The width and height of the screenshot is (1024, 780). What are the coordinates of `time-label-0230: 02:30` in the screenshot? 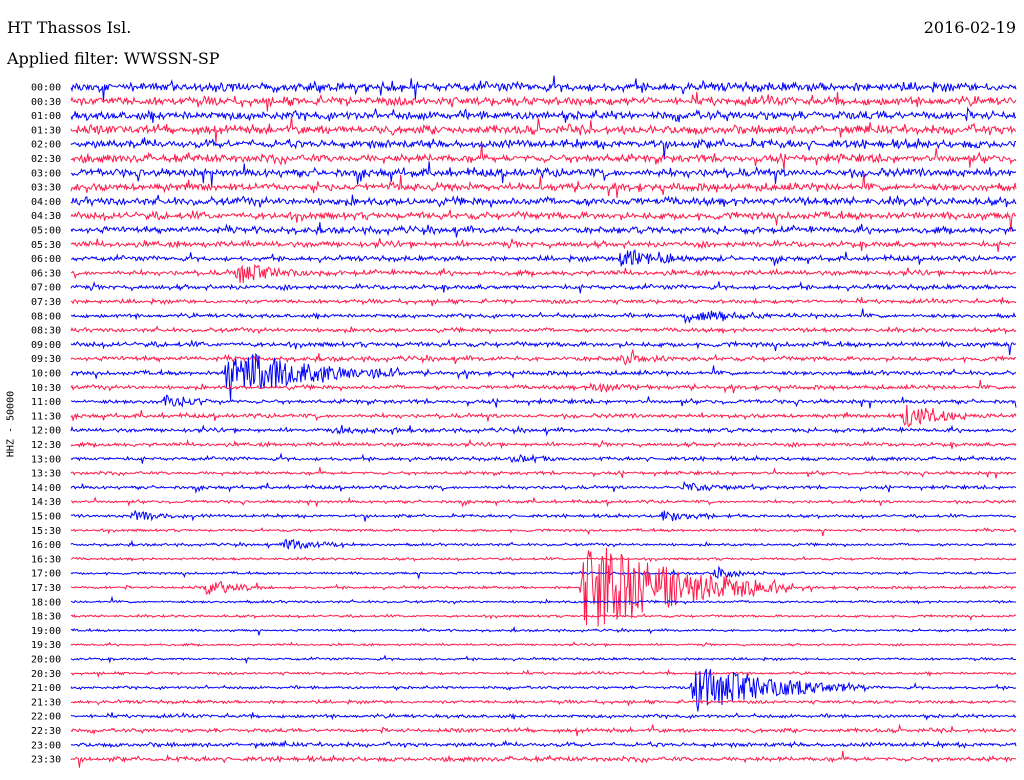 It's located at (46, 159).